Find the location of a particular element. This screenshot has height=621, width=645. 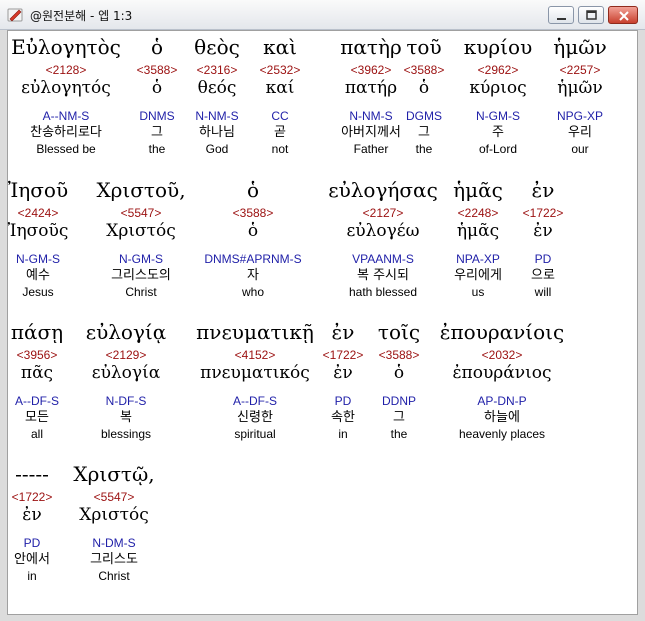

greek-word: καὶ is located at coordinates (280, 47).